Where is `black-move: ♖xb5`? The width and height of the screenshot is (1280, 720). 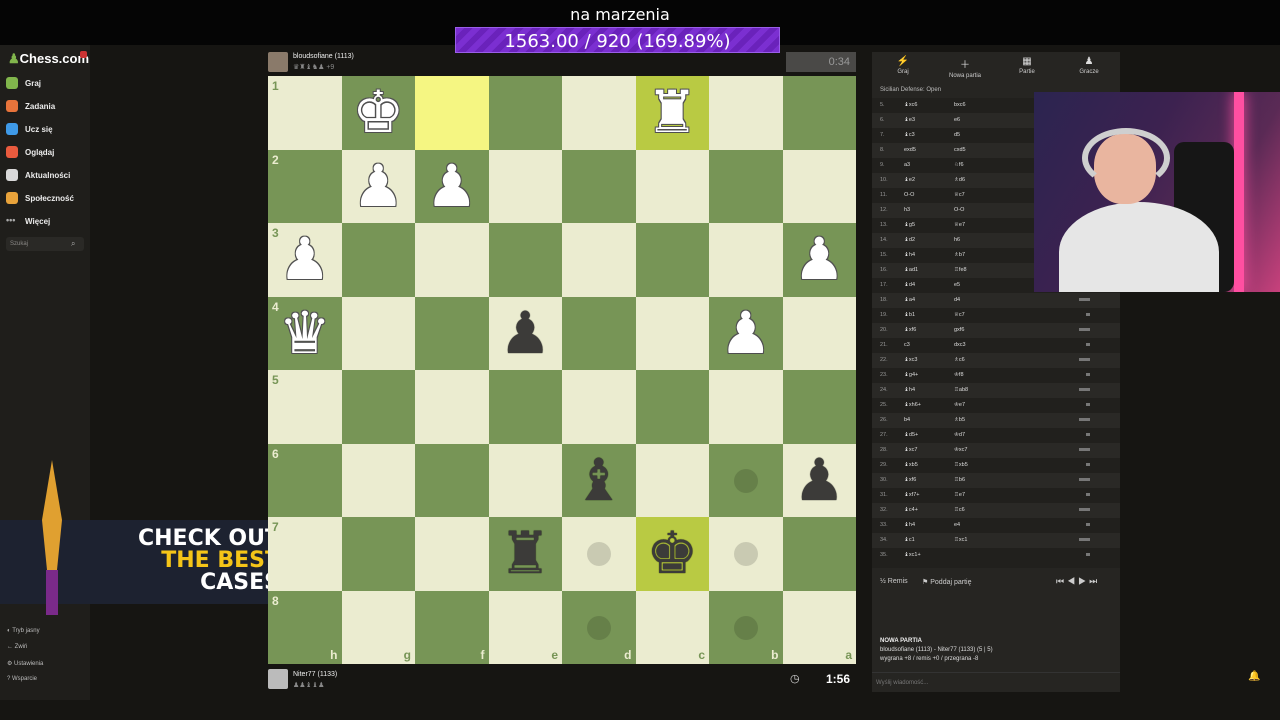
black-move: ♖xb5 is located at coordinates (961, 465).